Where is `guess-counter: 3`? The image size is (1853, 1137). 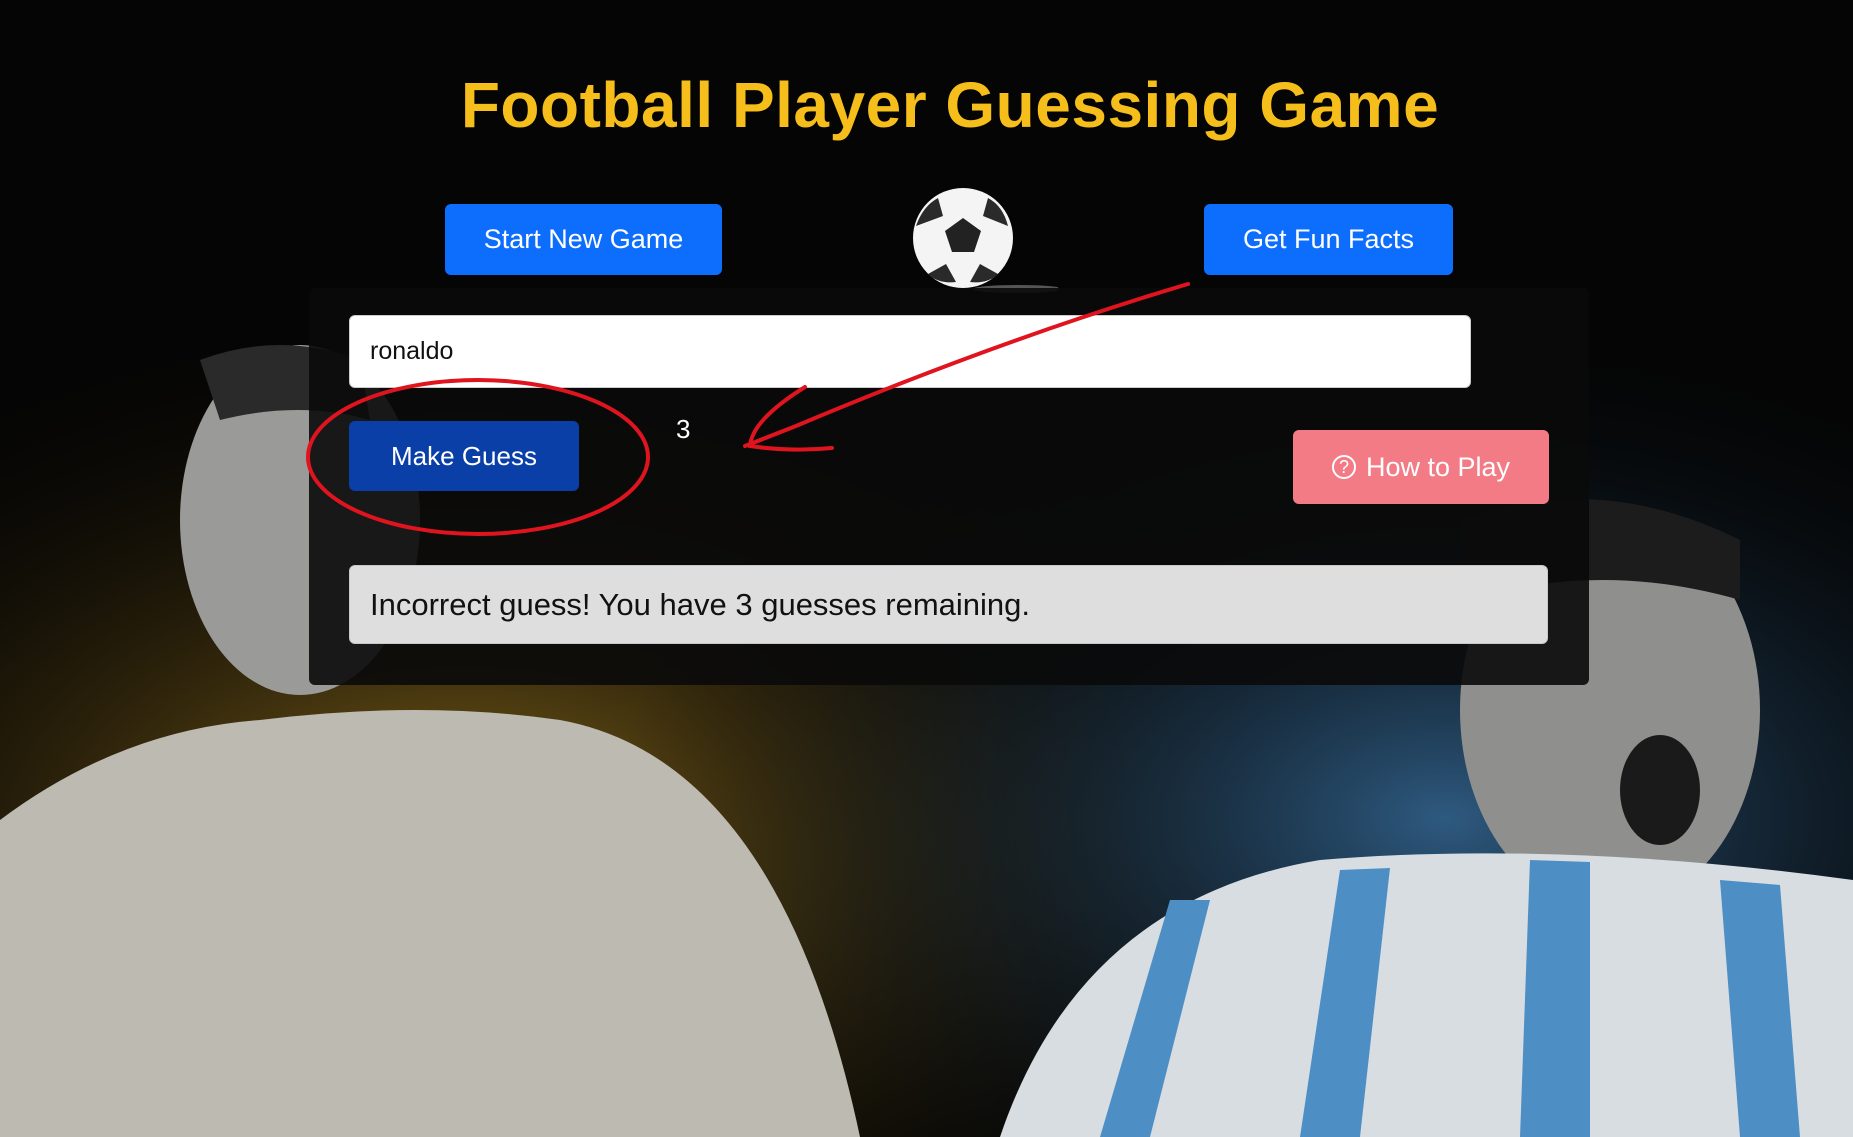 guess-counter: 3 is located at coordinates (683, 429).